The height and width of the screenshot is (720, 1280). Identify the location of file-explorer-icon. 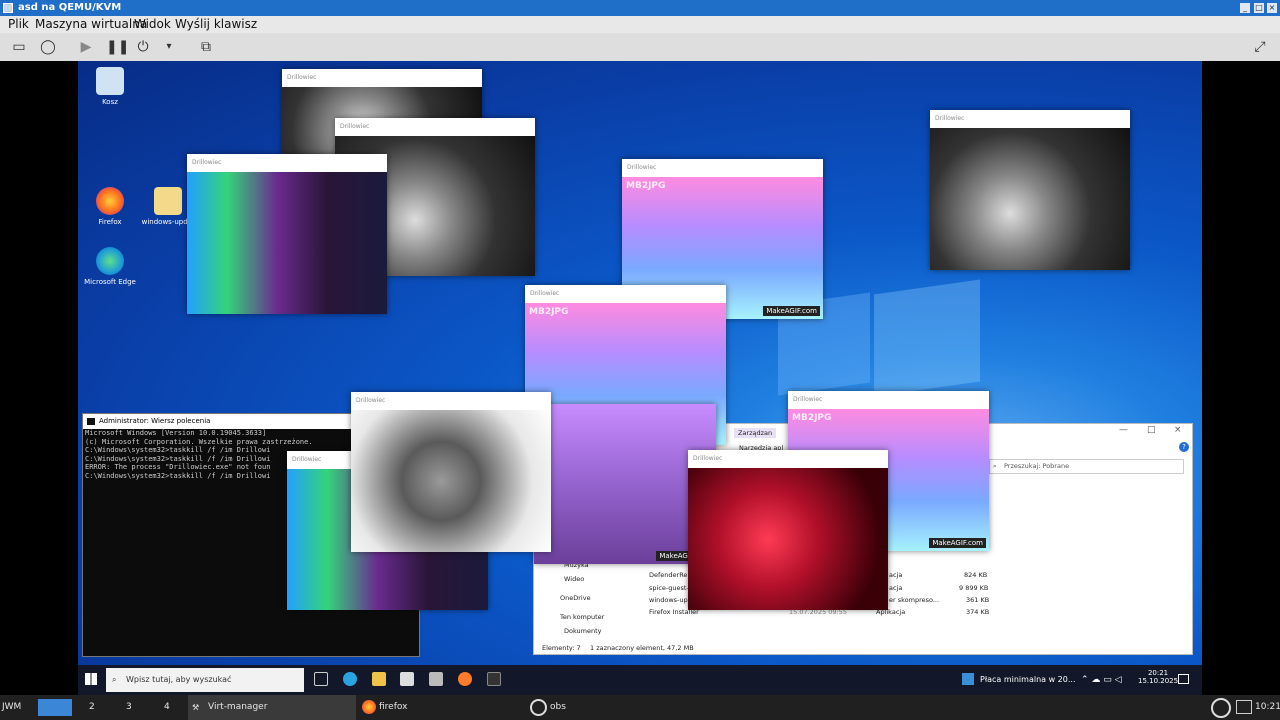
(379, 679).